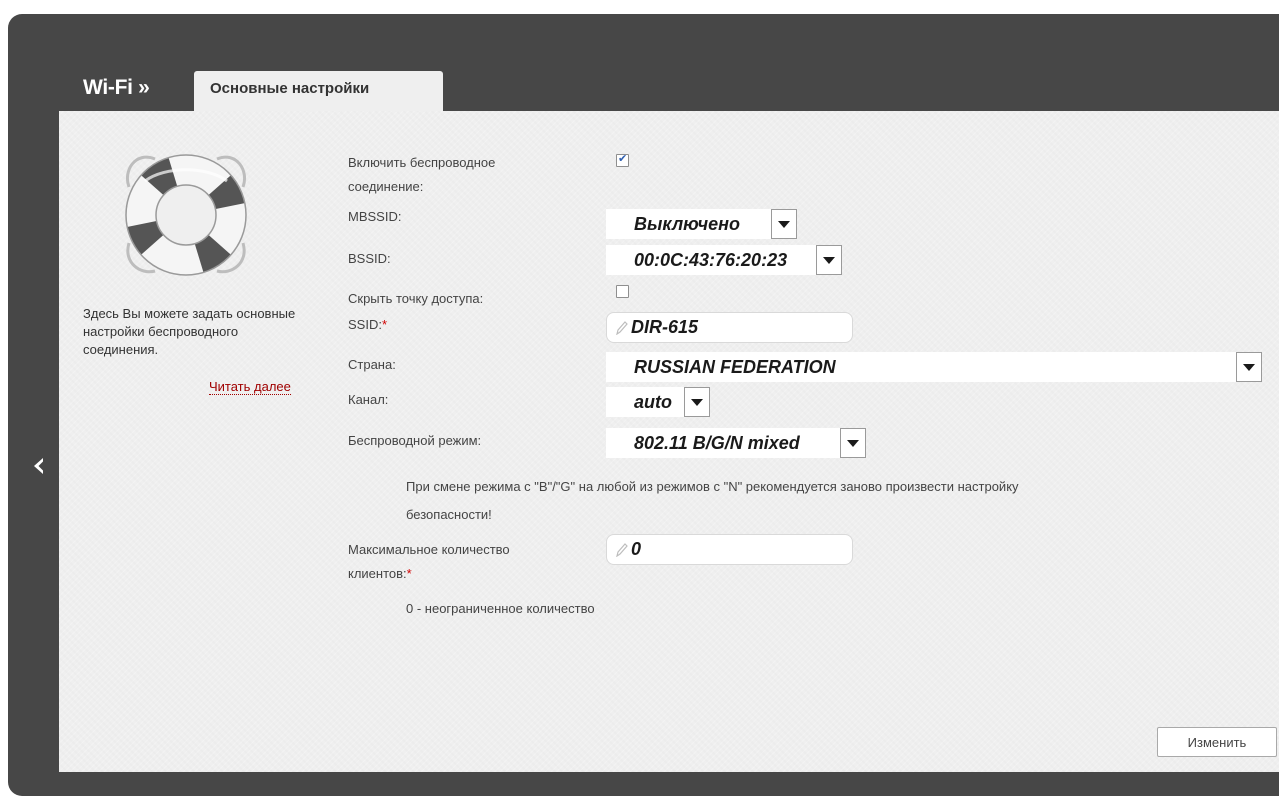 This screenshot has height=796, width=1279. What do you see at coordinates (422, 174) in the screenshot?
I see `enable-wireless-label: Включить беспроводное соединение:` at bounding box center [422, 174].